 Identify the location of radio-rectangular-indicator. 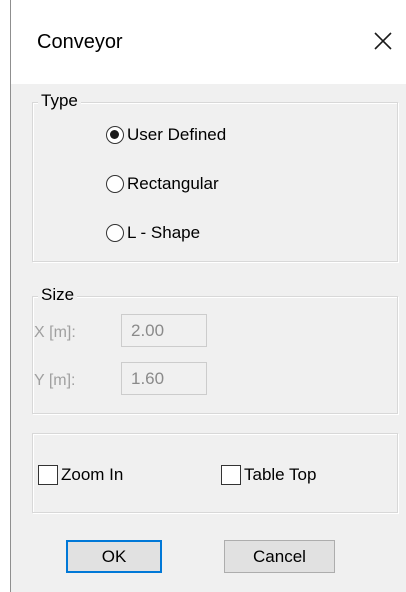
(115, 184).